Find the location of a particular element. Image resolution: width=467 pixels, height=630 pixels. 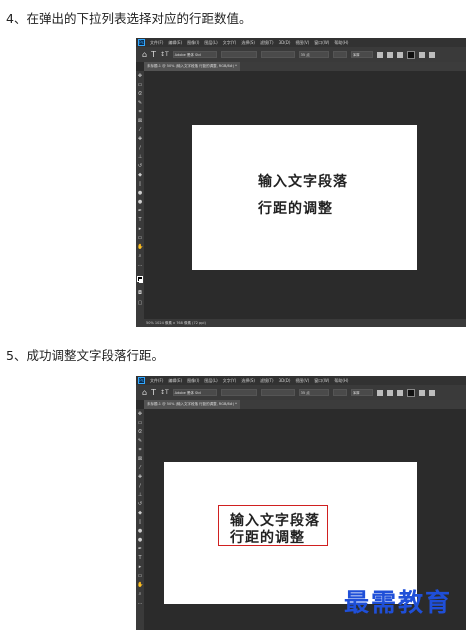

document-canvas: 输入文字段落 行距的调整 is located at coordinates (304, 197).